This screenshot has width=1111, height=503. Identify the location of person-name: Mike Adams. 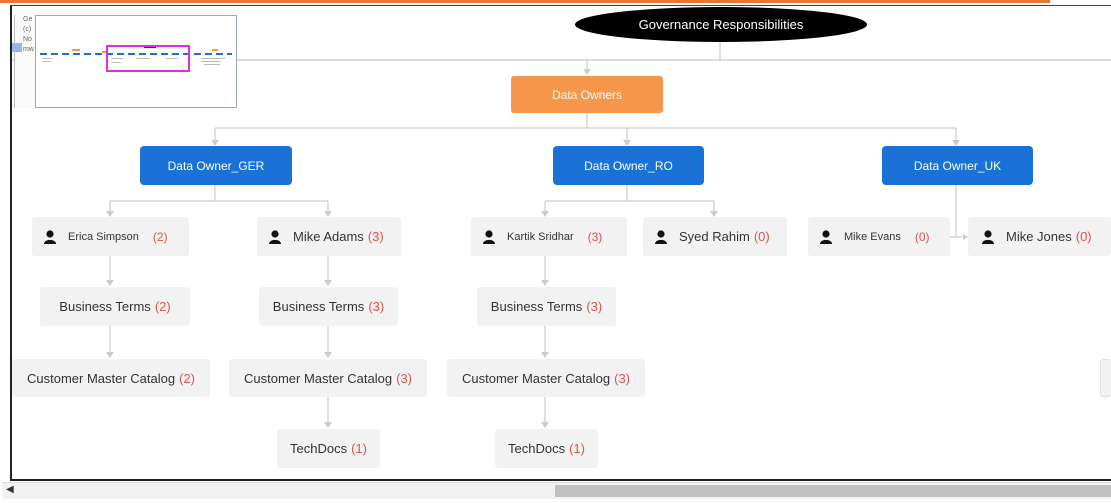
(328, 236).